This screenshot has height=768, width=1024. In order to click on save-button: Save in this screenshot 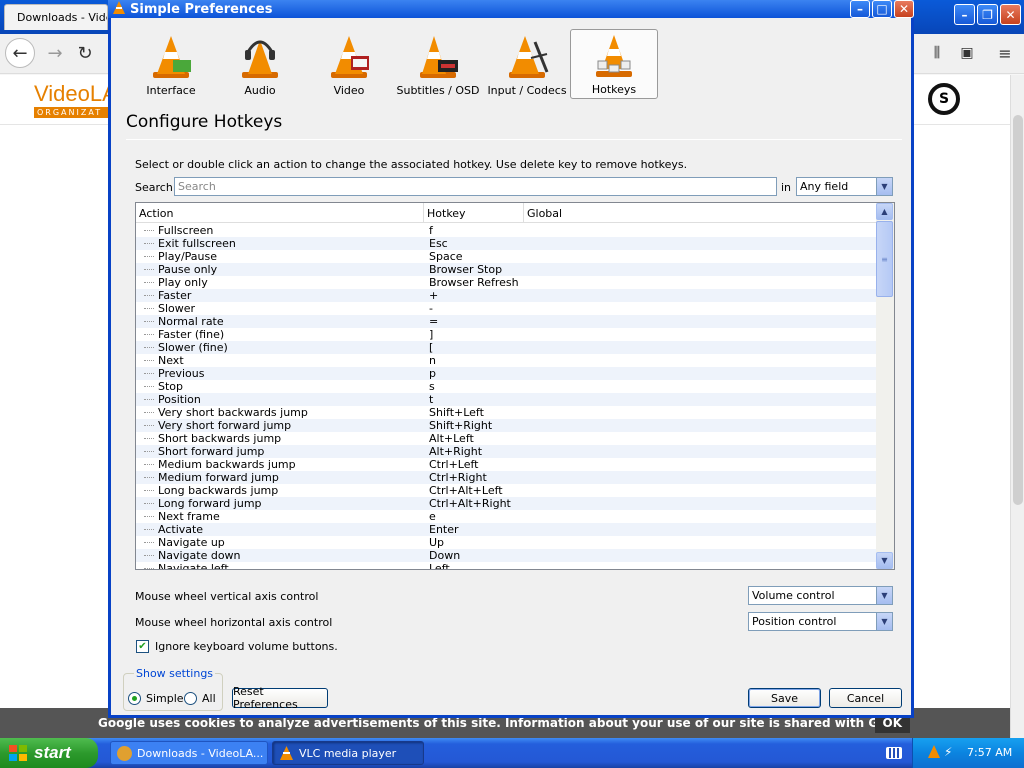, I will do `click(784, 698)`.